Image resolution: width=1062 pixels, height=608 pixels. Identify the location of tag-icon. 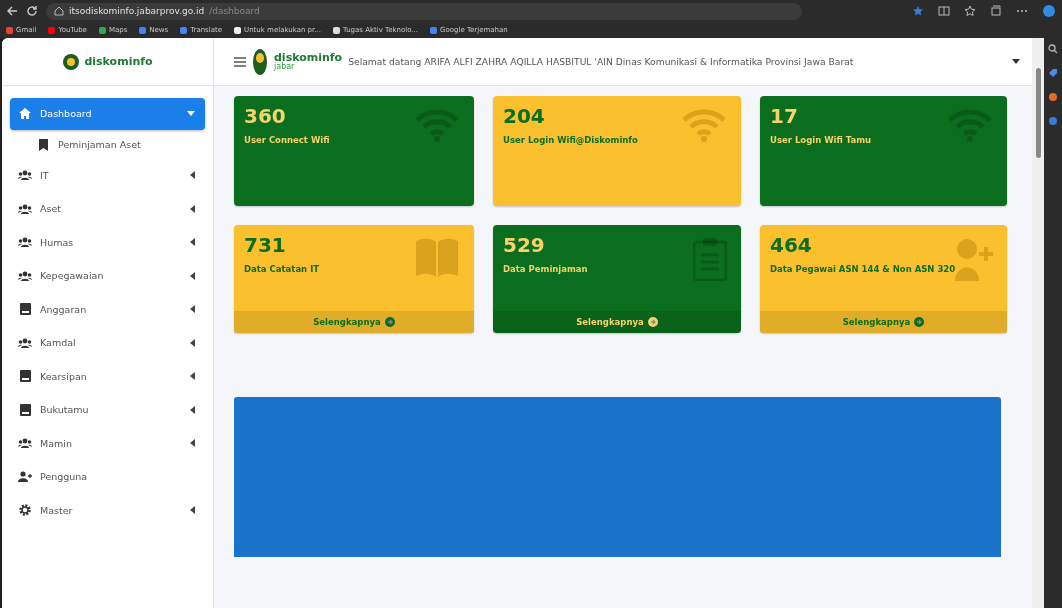
(1053, 73).